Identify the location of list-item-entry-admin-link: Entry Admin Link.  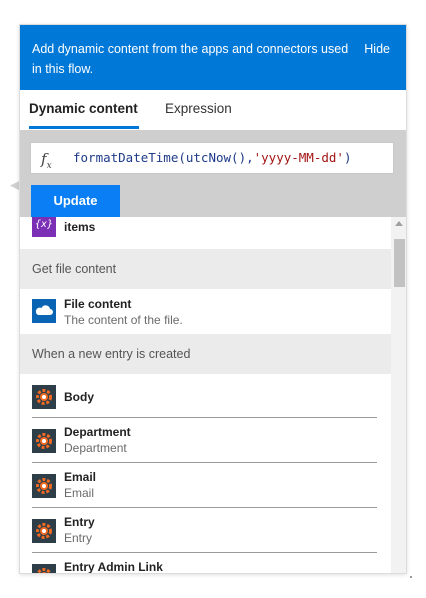
(205, 564).